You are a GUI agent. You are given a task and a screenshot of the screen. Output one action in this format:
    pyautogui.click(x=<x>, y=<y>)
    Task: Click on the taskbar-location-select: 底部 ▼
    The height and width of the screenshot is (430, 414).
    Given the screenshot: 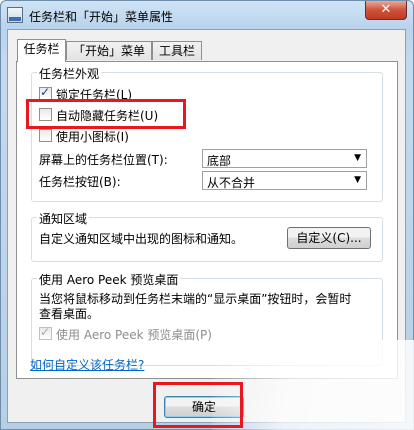 What is the action you would take?
    pyautogui.click(x=284, y=158)
    